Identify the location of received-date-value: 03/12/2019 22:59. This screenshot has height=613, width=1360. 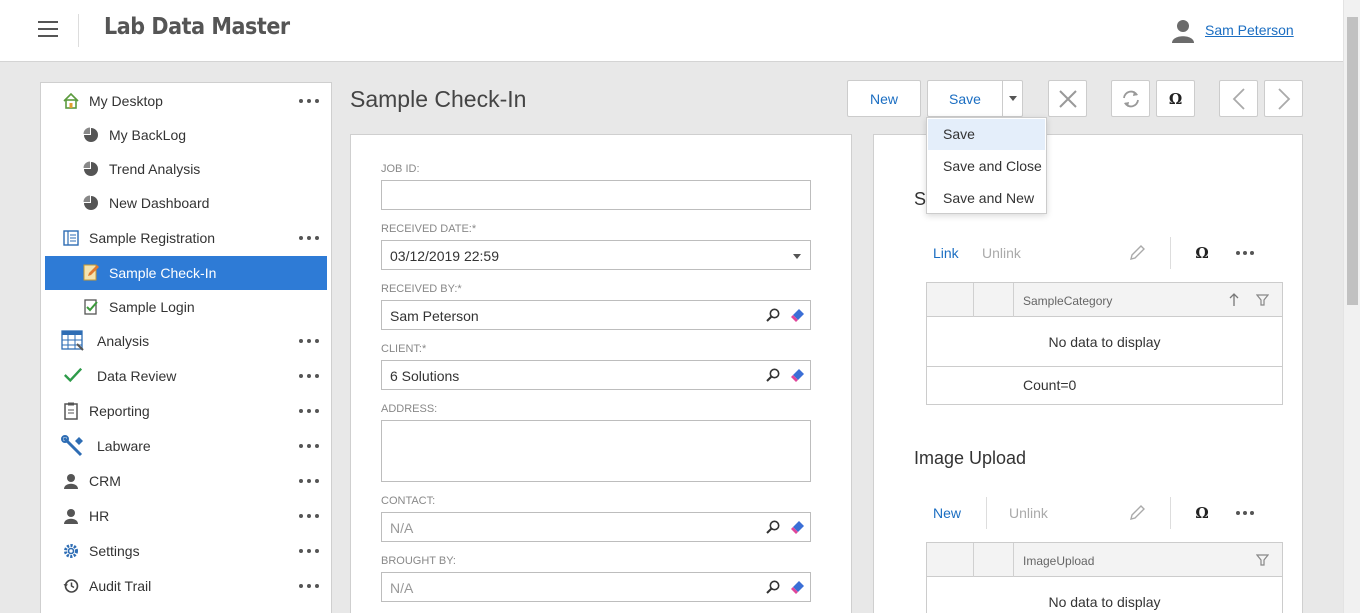
(444, 256).